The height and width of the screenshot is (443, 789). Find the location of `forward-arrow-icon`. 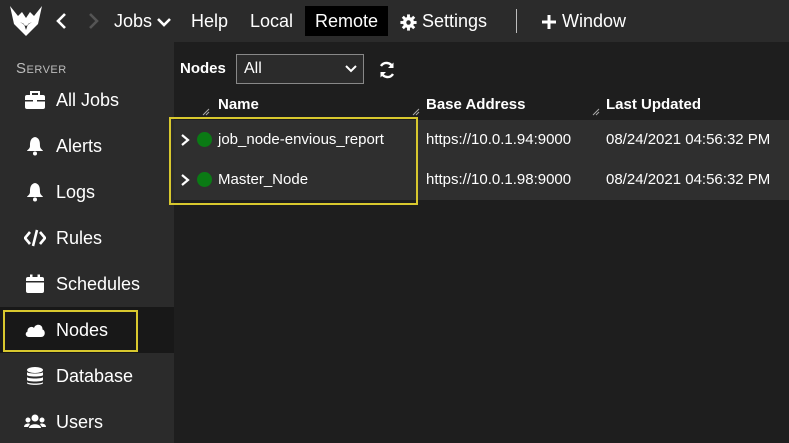

forward-arrow-icon is located at coordinates (93, 21).